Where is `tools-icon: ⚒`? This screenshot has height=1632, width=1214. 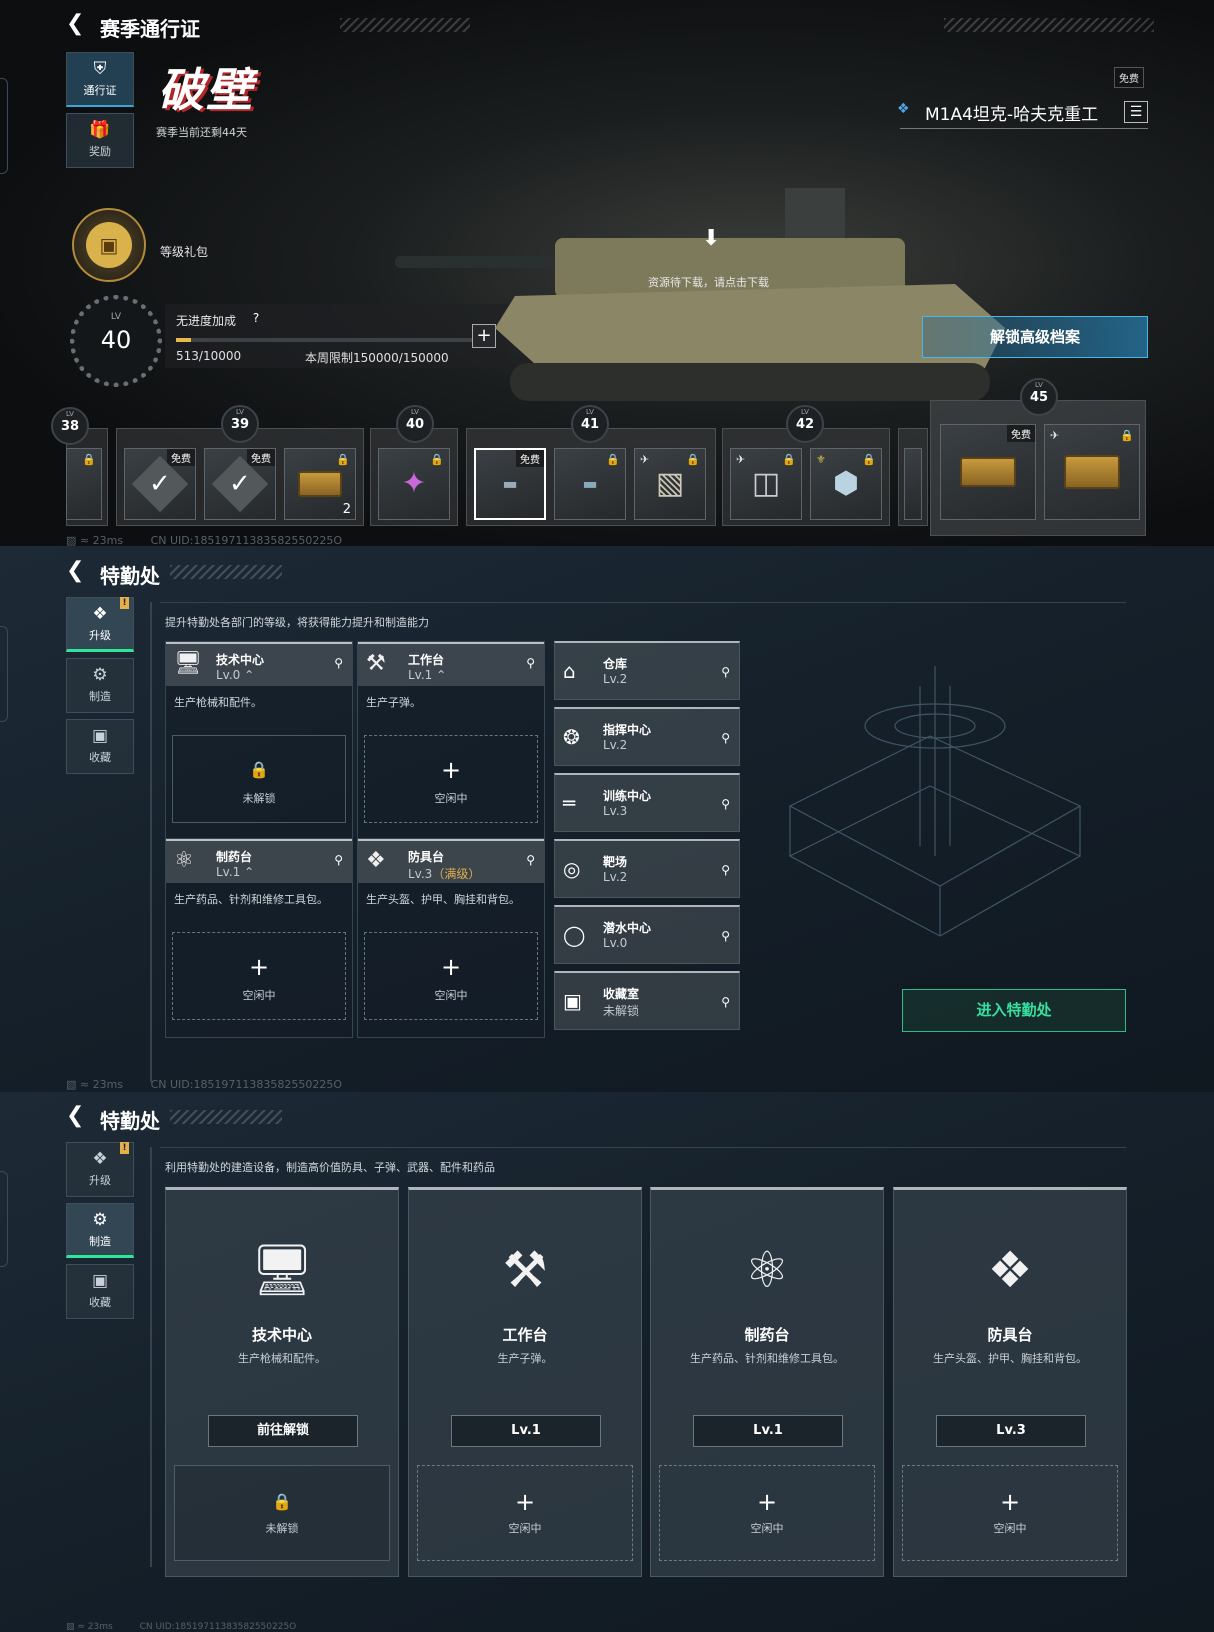
tools-icon: ⚒ is located at coordinates (376, 663).